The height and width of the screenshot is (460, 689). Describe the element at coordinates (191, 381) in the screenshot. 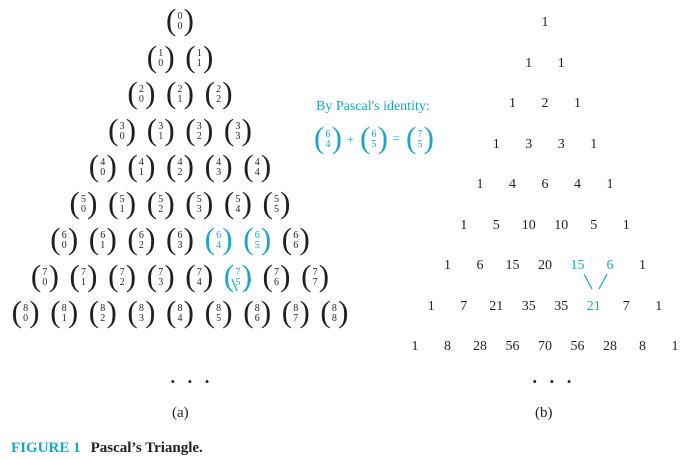

I see `left-ellipsis: · · ·` at that location.